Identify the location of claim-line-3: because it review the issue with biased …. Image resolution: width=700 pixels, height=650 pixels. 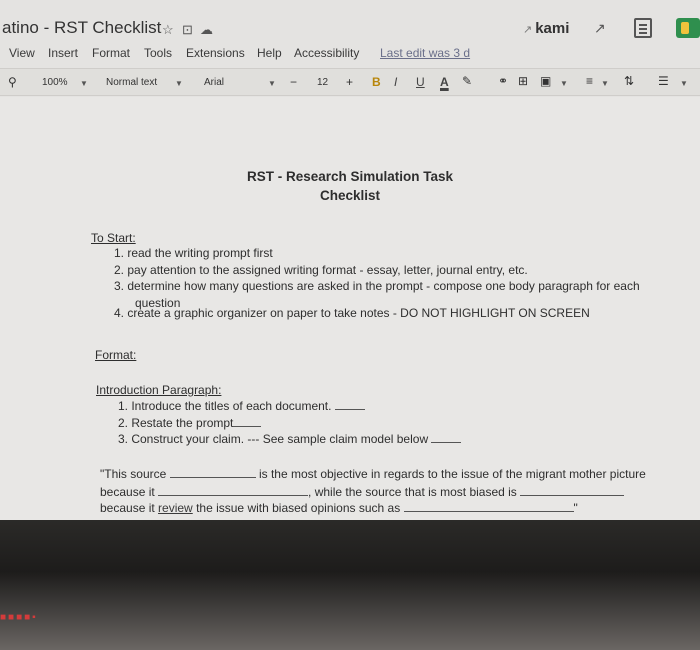
(339, 508).